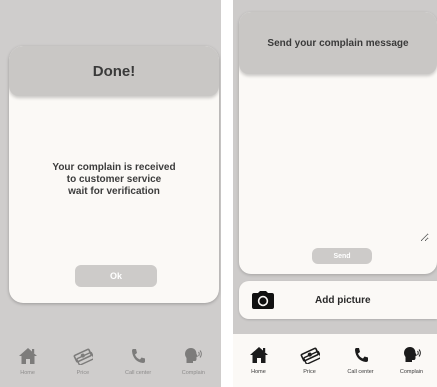 This screenshot has height=387, width=437. Describe the element at coordinates (342, 256) in the screenshot. I see `send-button: Send` at that location.